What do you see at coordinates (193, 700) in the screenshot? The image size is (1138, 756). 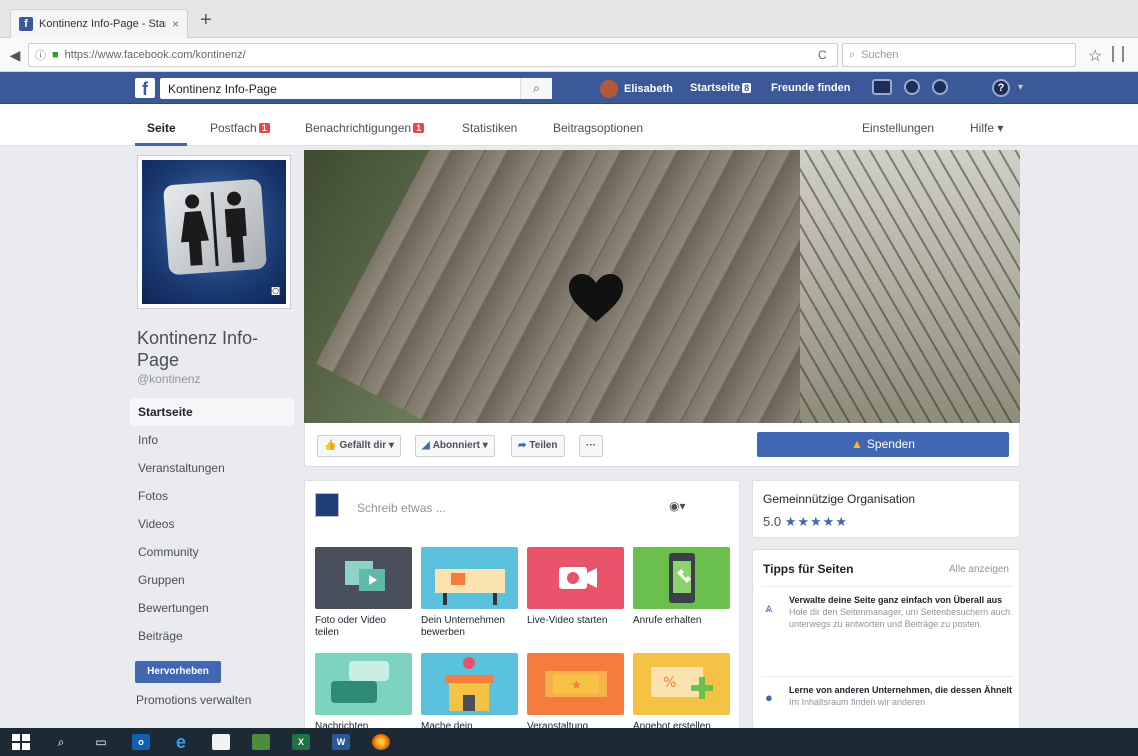 I see `manage-promotions-link: Promotions verwalten` at bounding box center [193, 700].